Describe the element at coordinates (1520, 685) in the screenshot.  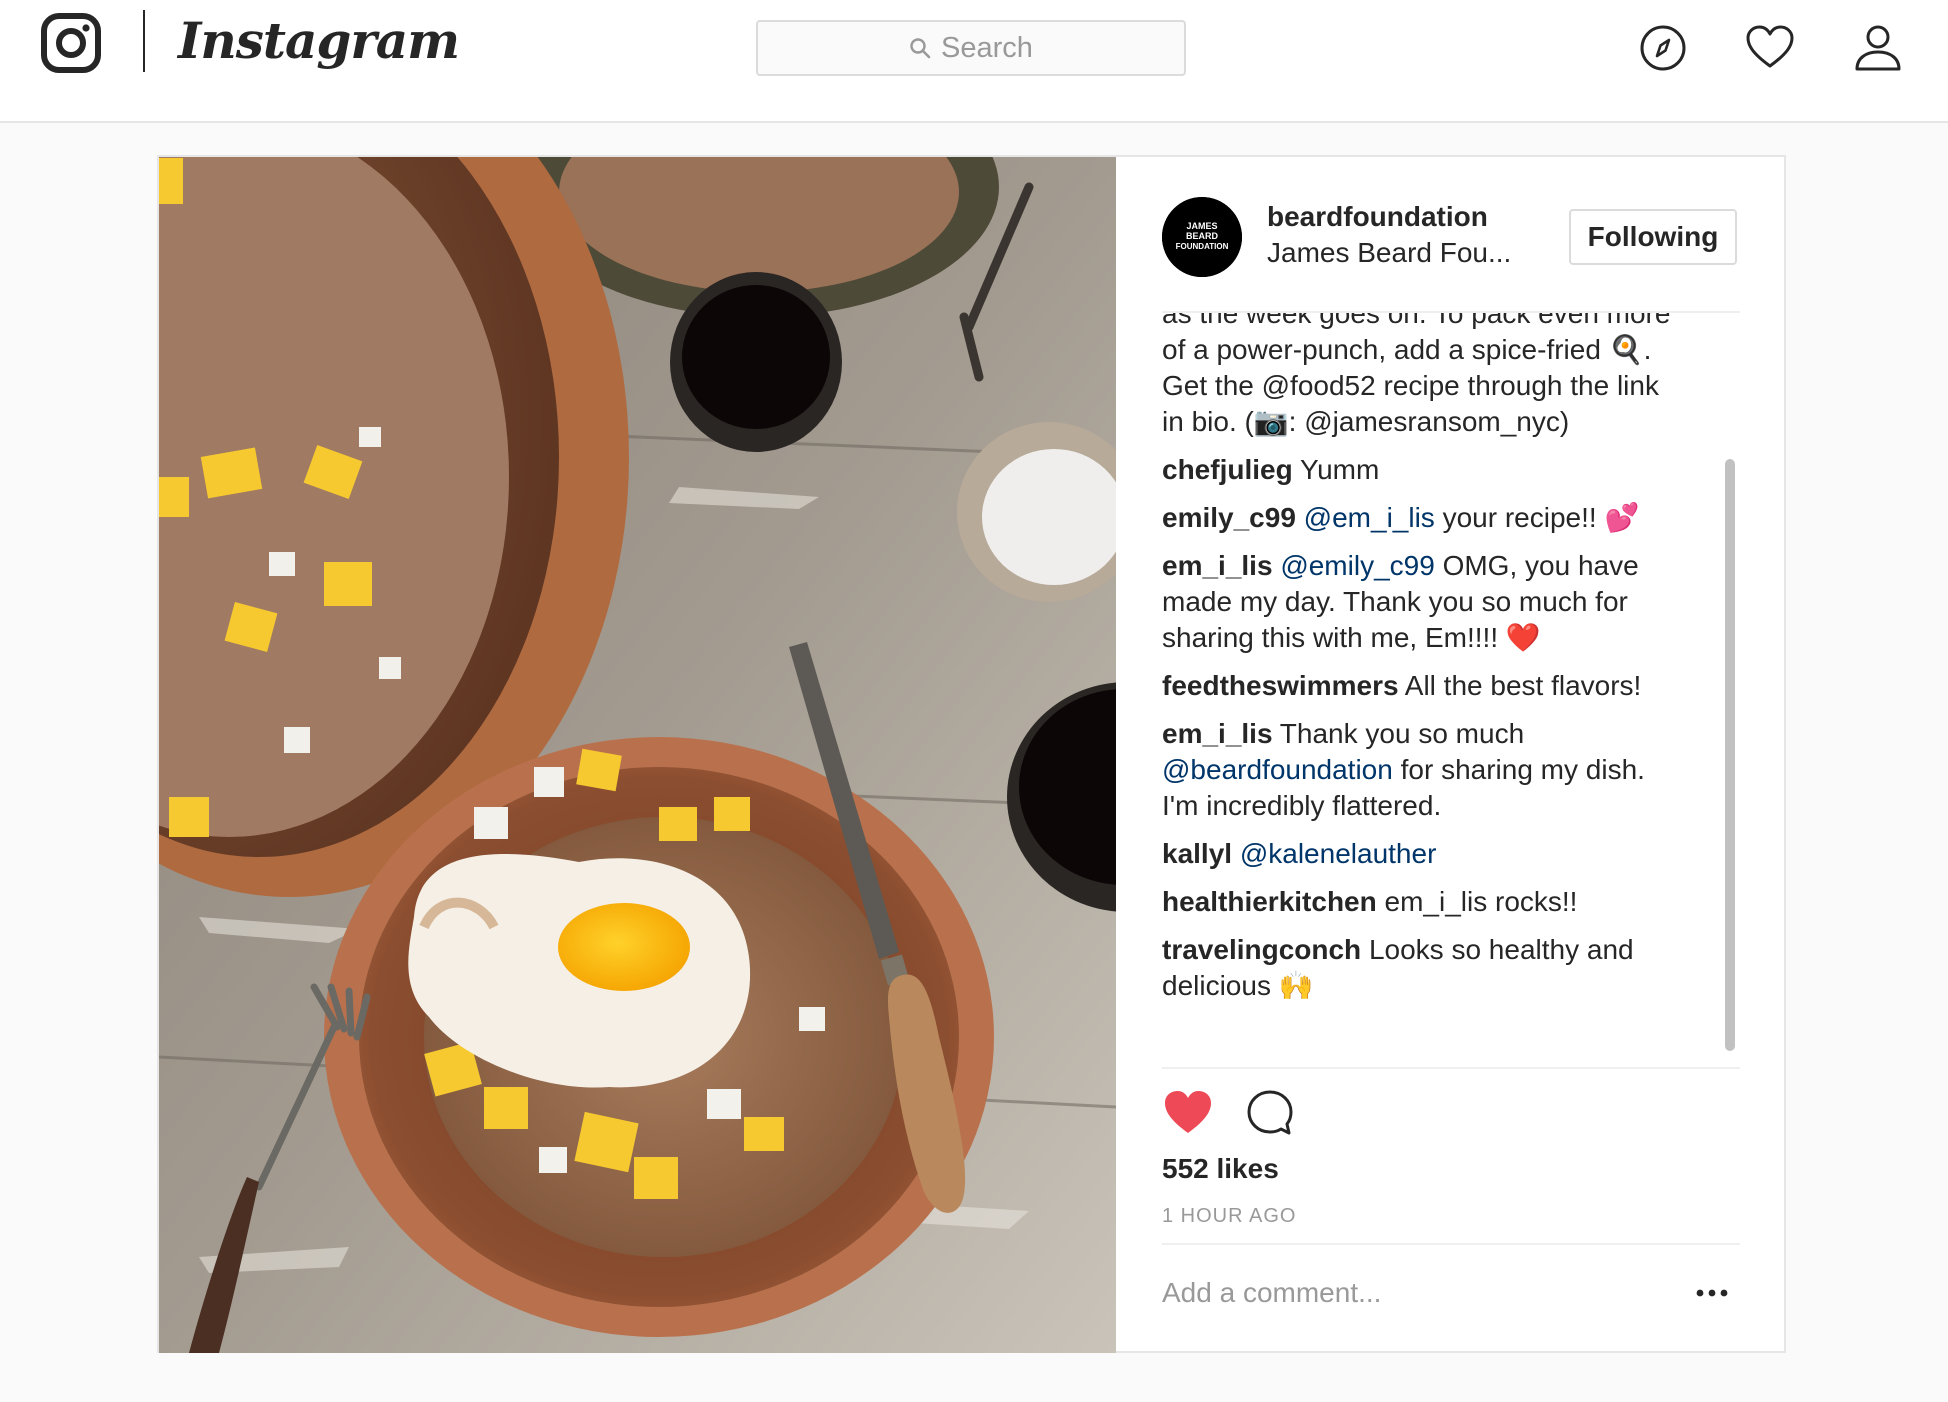
I see `comment-text: All the best flavors!` at that location.